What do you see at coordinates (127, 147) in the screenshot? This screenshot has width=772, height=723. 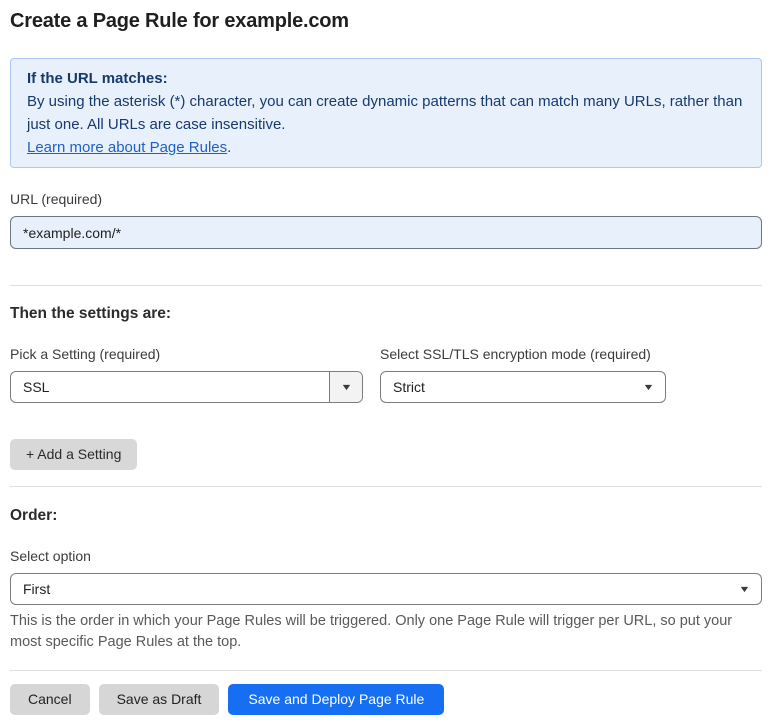 I see `learn-more-link: Learn more about Page Rules` at bounding box center [127, 147].